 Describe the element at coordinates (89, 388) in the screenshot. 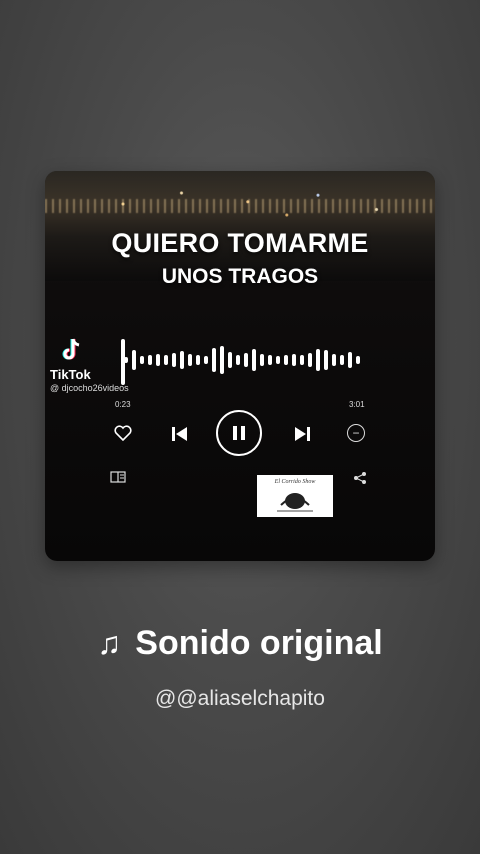

I see `tiktok-handle: @ djcocho26videos` at that location.